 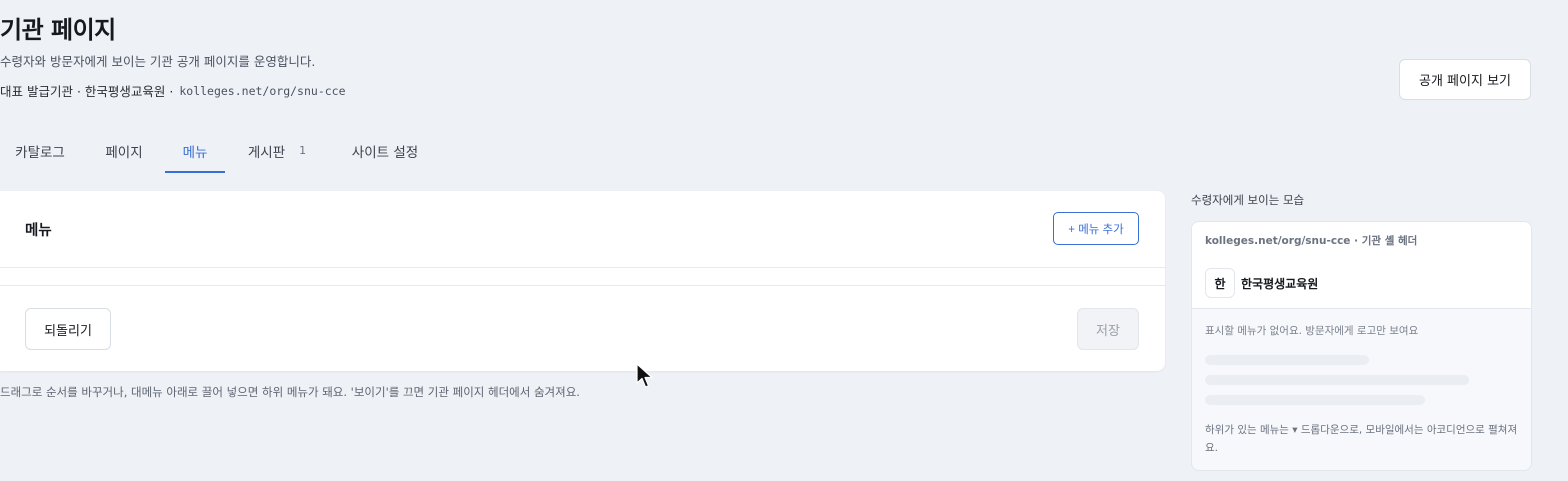 I want to click on page-title: 기관 페이지, so click(x=58, y=30).